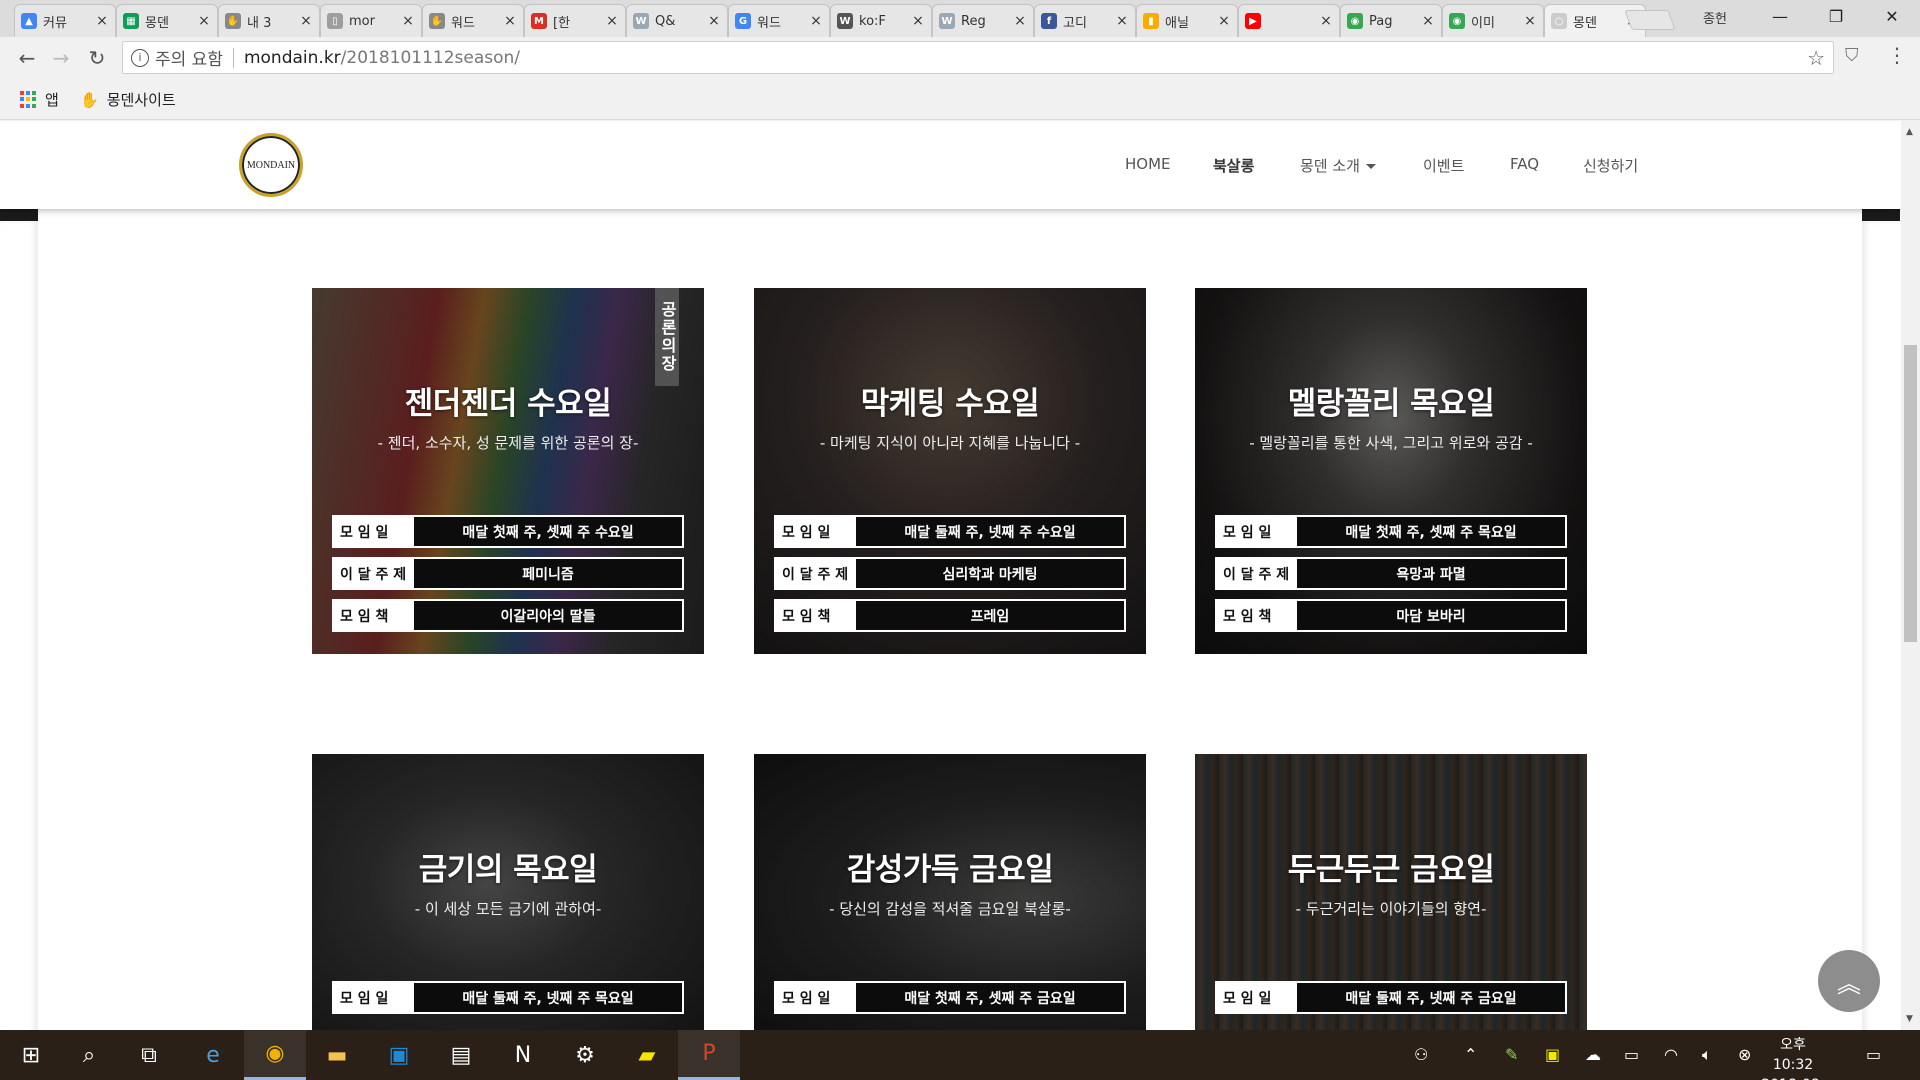  What do you see at coordinates (269, 20) in the screenshot?
I see `browser-tab: ✋ 내 3 ×` at bounding box center [269, 20].